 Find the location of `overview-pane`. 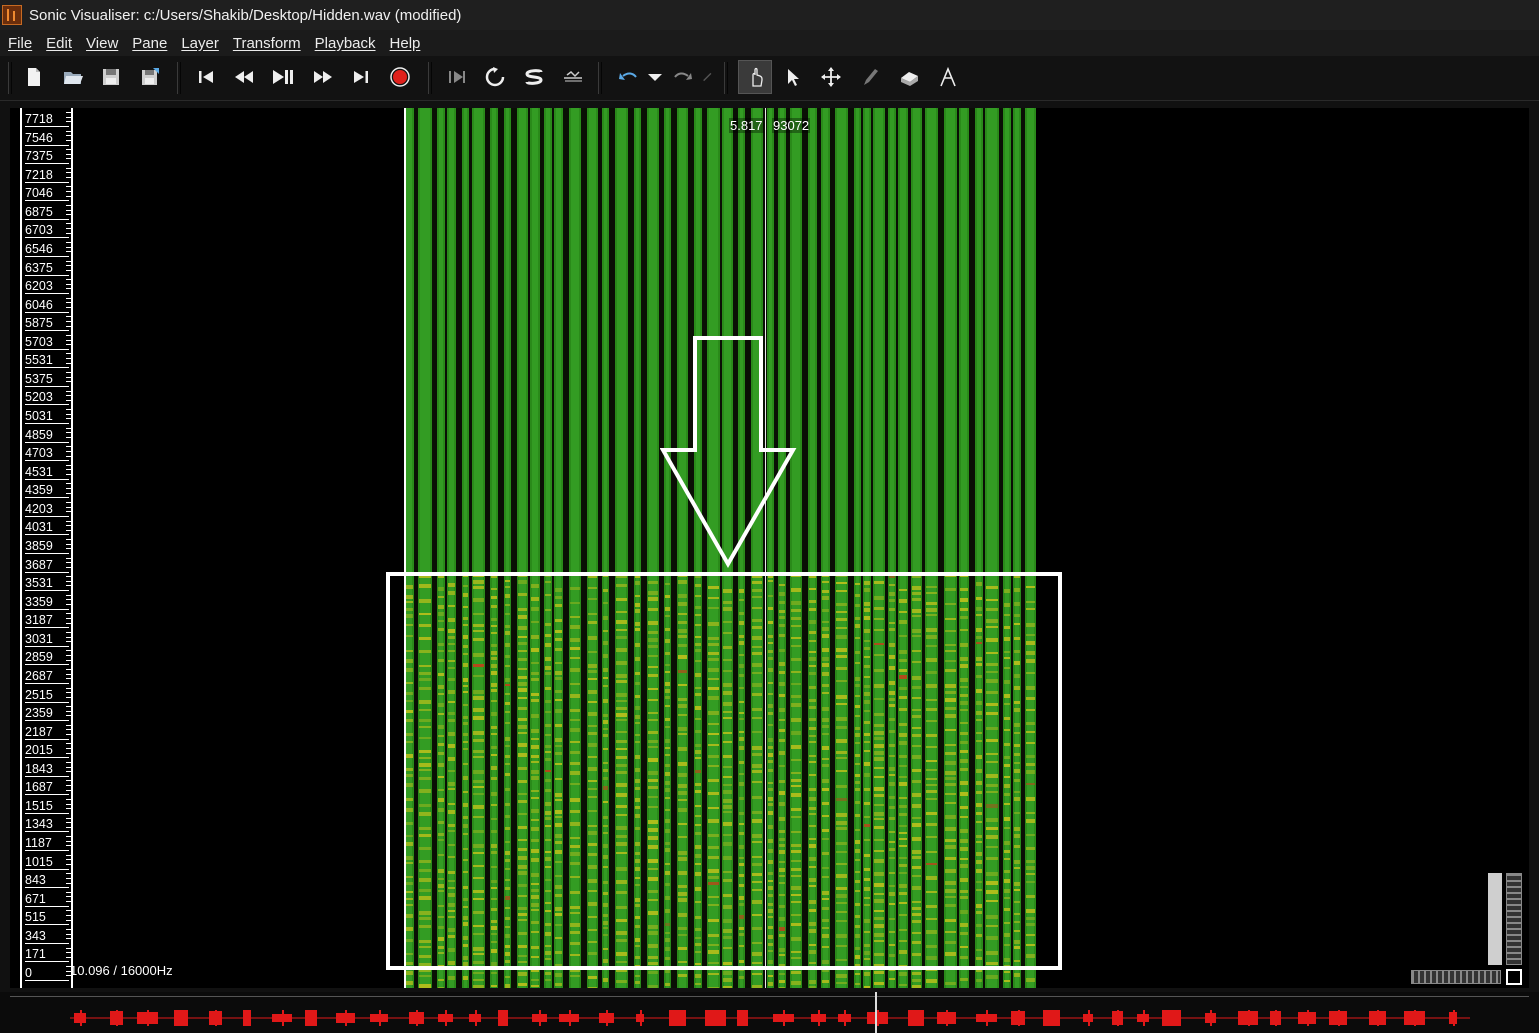

overview-pane is located at coordinates (769, 1012).